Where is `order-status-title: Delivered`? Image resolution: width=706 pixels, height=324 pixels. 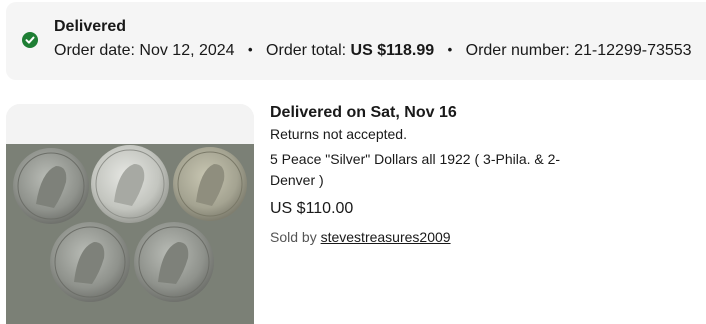
order-status-title: Delivered is located at coordinates (90, 26).